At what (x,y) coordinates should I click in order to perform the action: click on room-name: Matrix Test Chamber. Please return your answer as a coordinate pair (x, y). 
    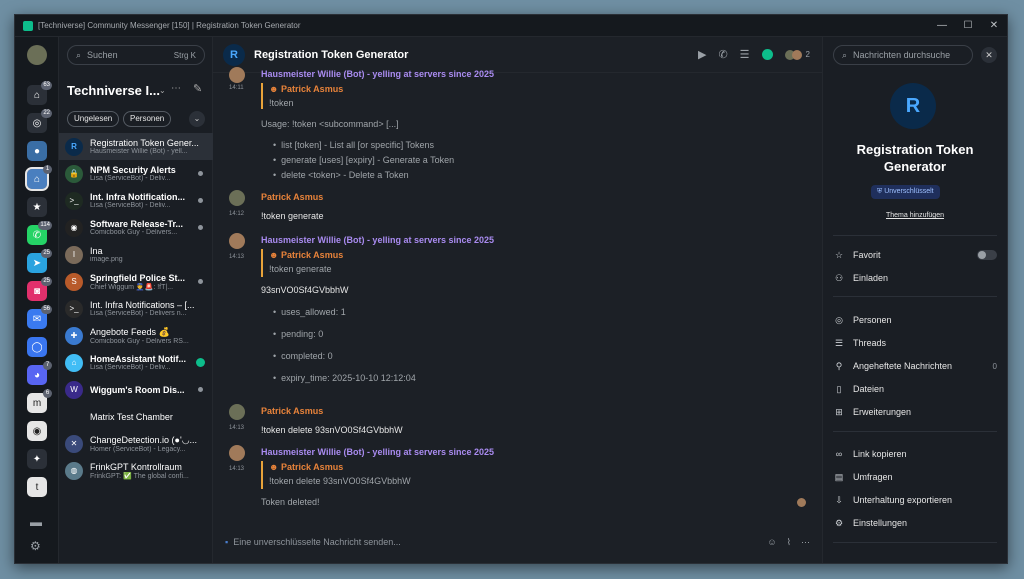
    Looking at the image, I should click on (131, 416).